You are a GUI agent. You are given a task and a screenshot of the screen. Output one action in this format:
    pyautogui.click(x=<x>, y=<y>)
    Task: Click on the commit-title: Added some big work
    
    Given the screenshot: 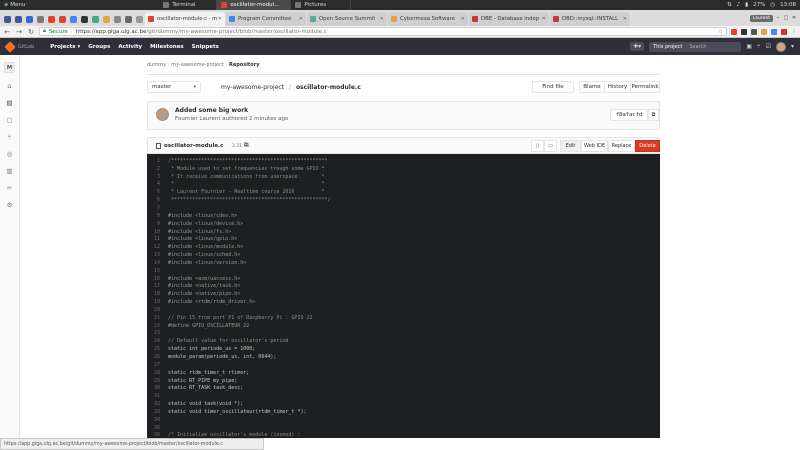 What is the action you would take?
    pyautogui.click(x=211, y=110)
    